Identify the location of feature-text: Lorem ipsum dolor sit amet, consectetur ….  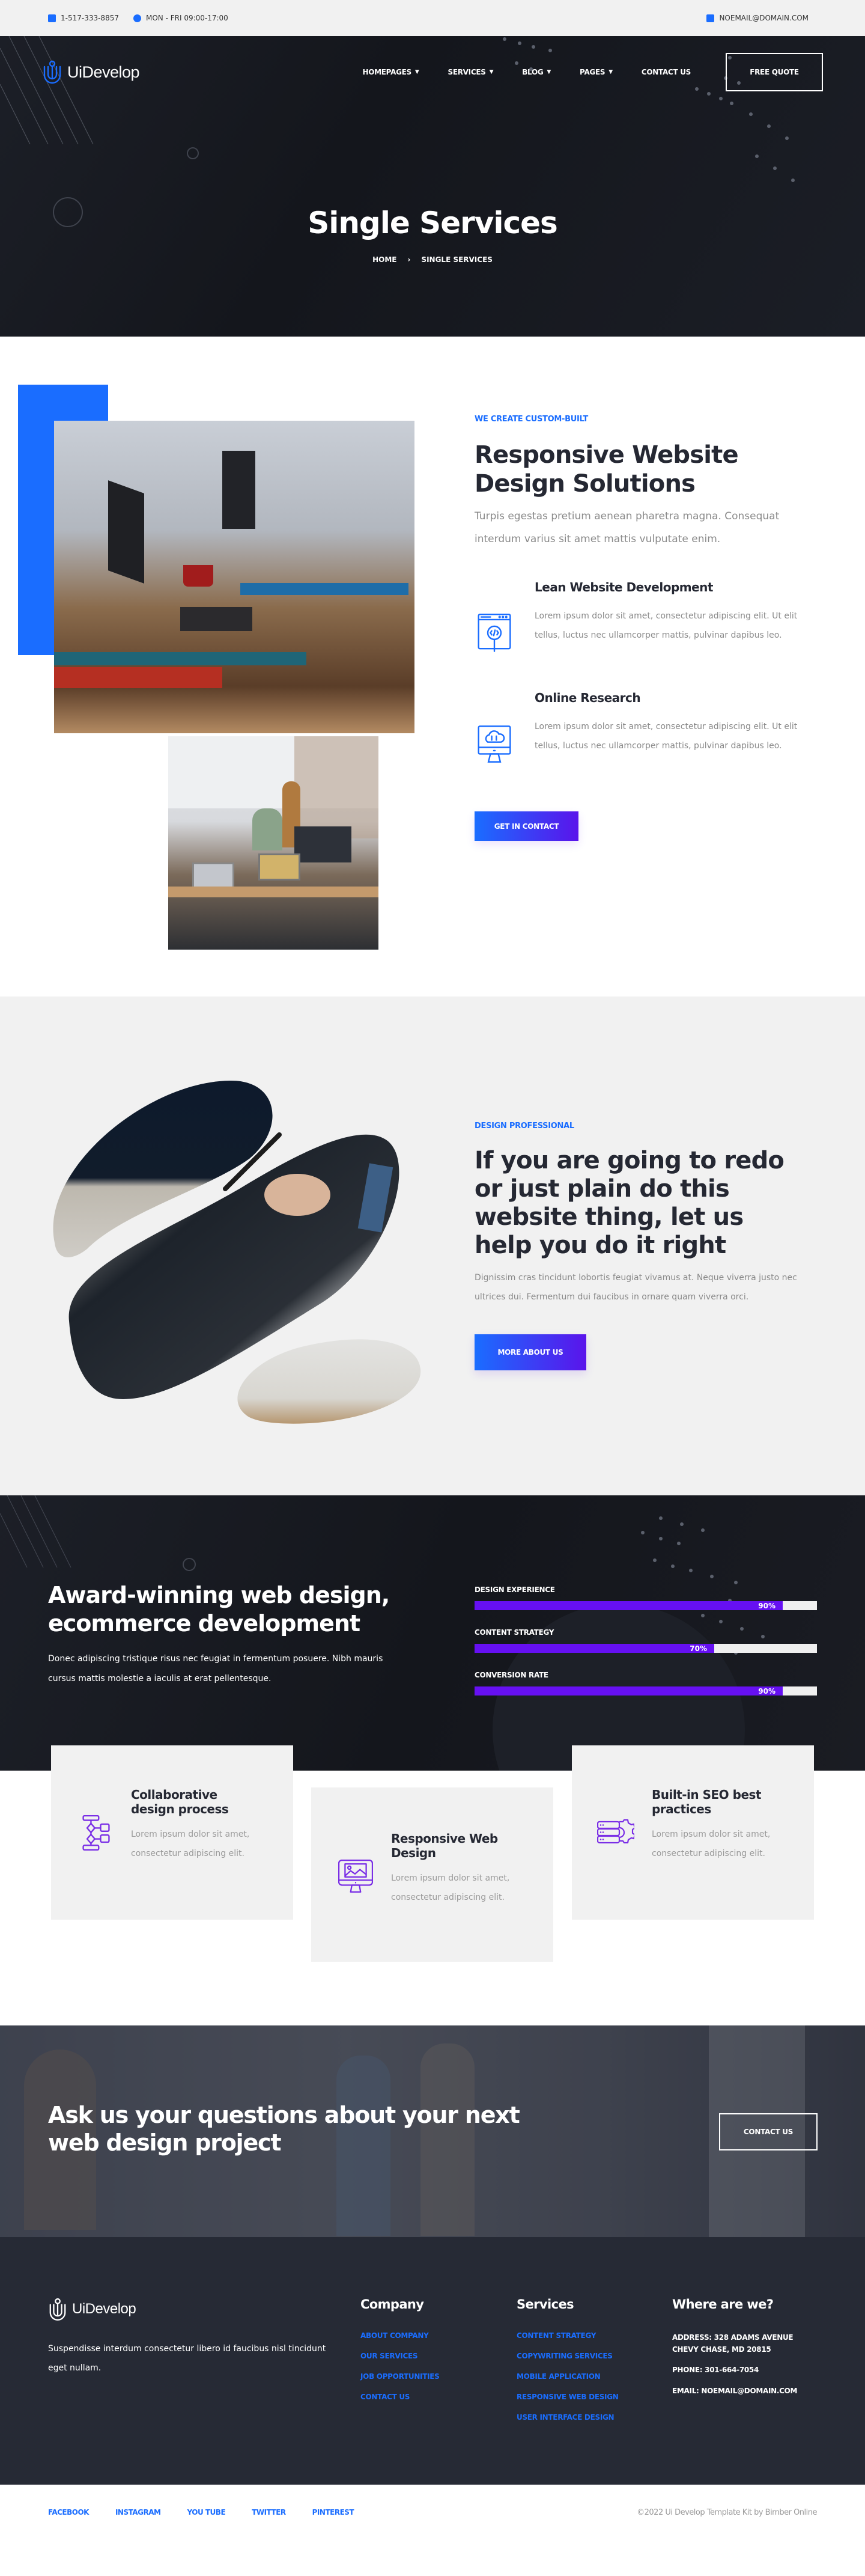
(666, 625).